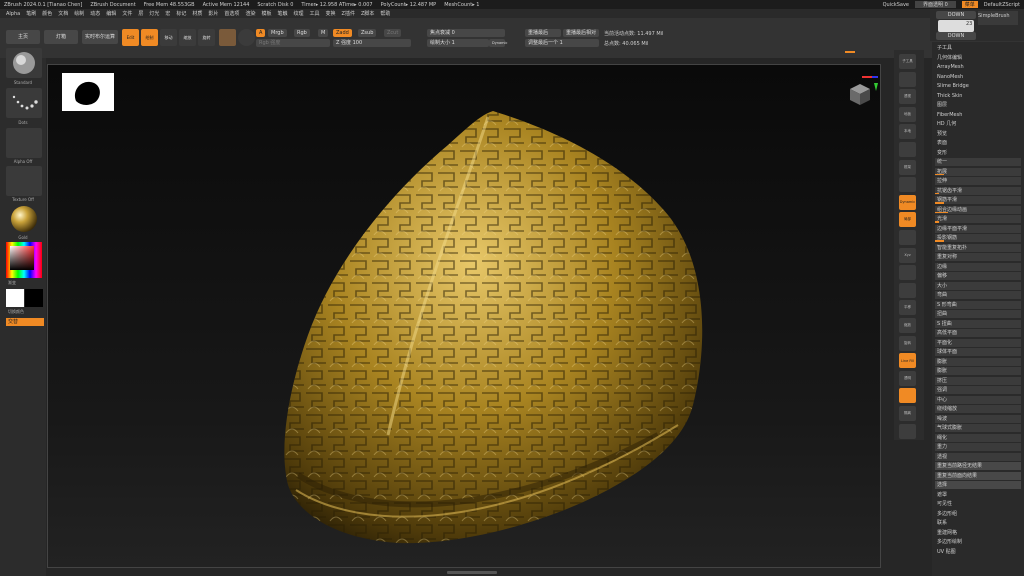 The image size is (1024, 576). I want to click on menu-item: 颜色, so click(47, 13).